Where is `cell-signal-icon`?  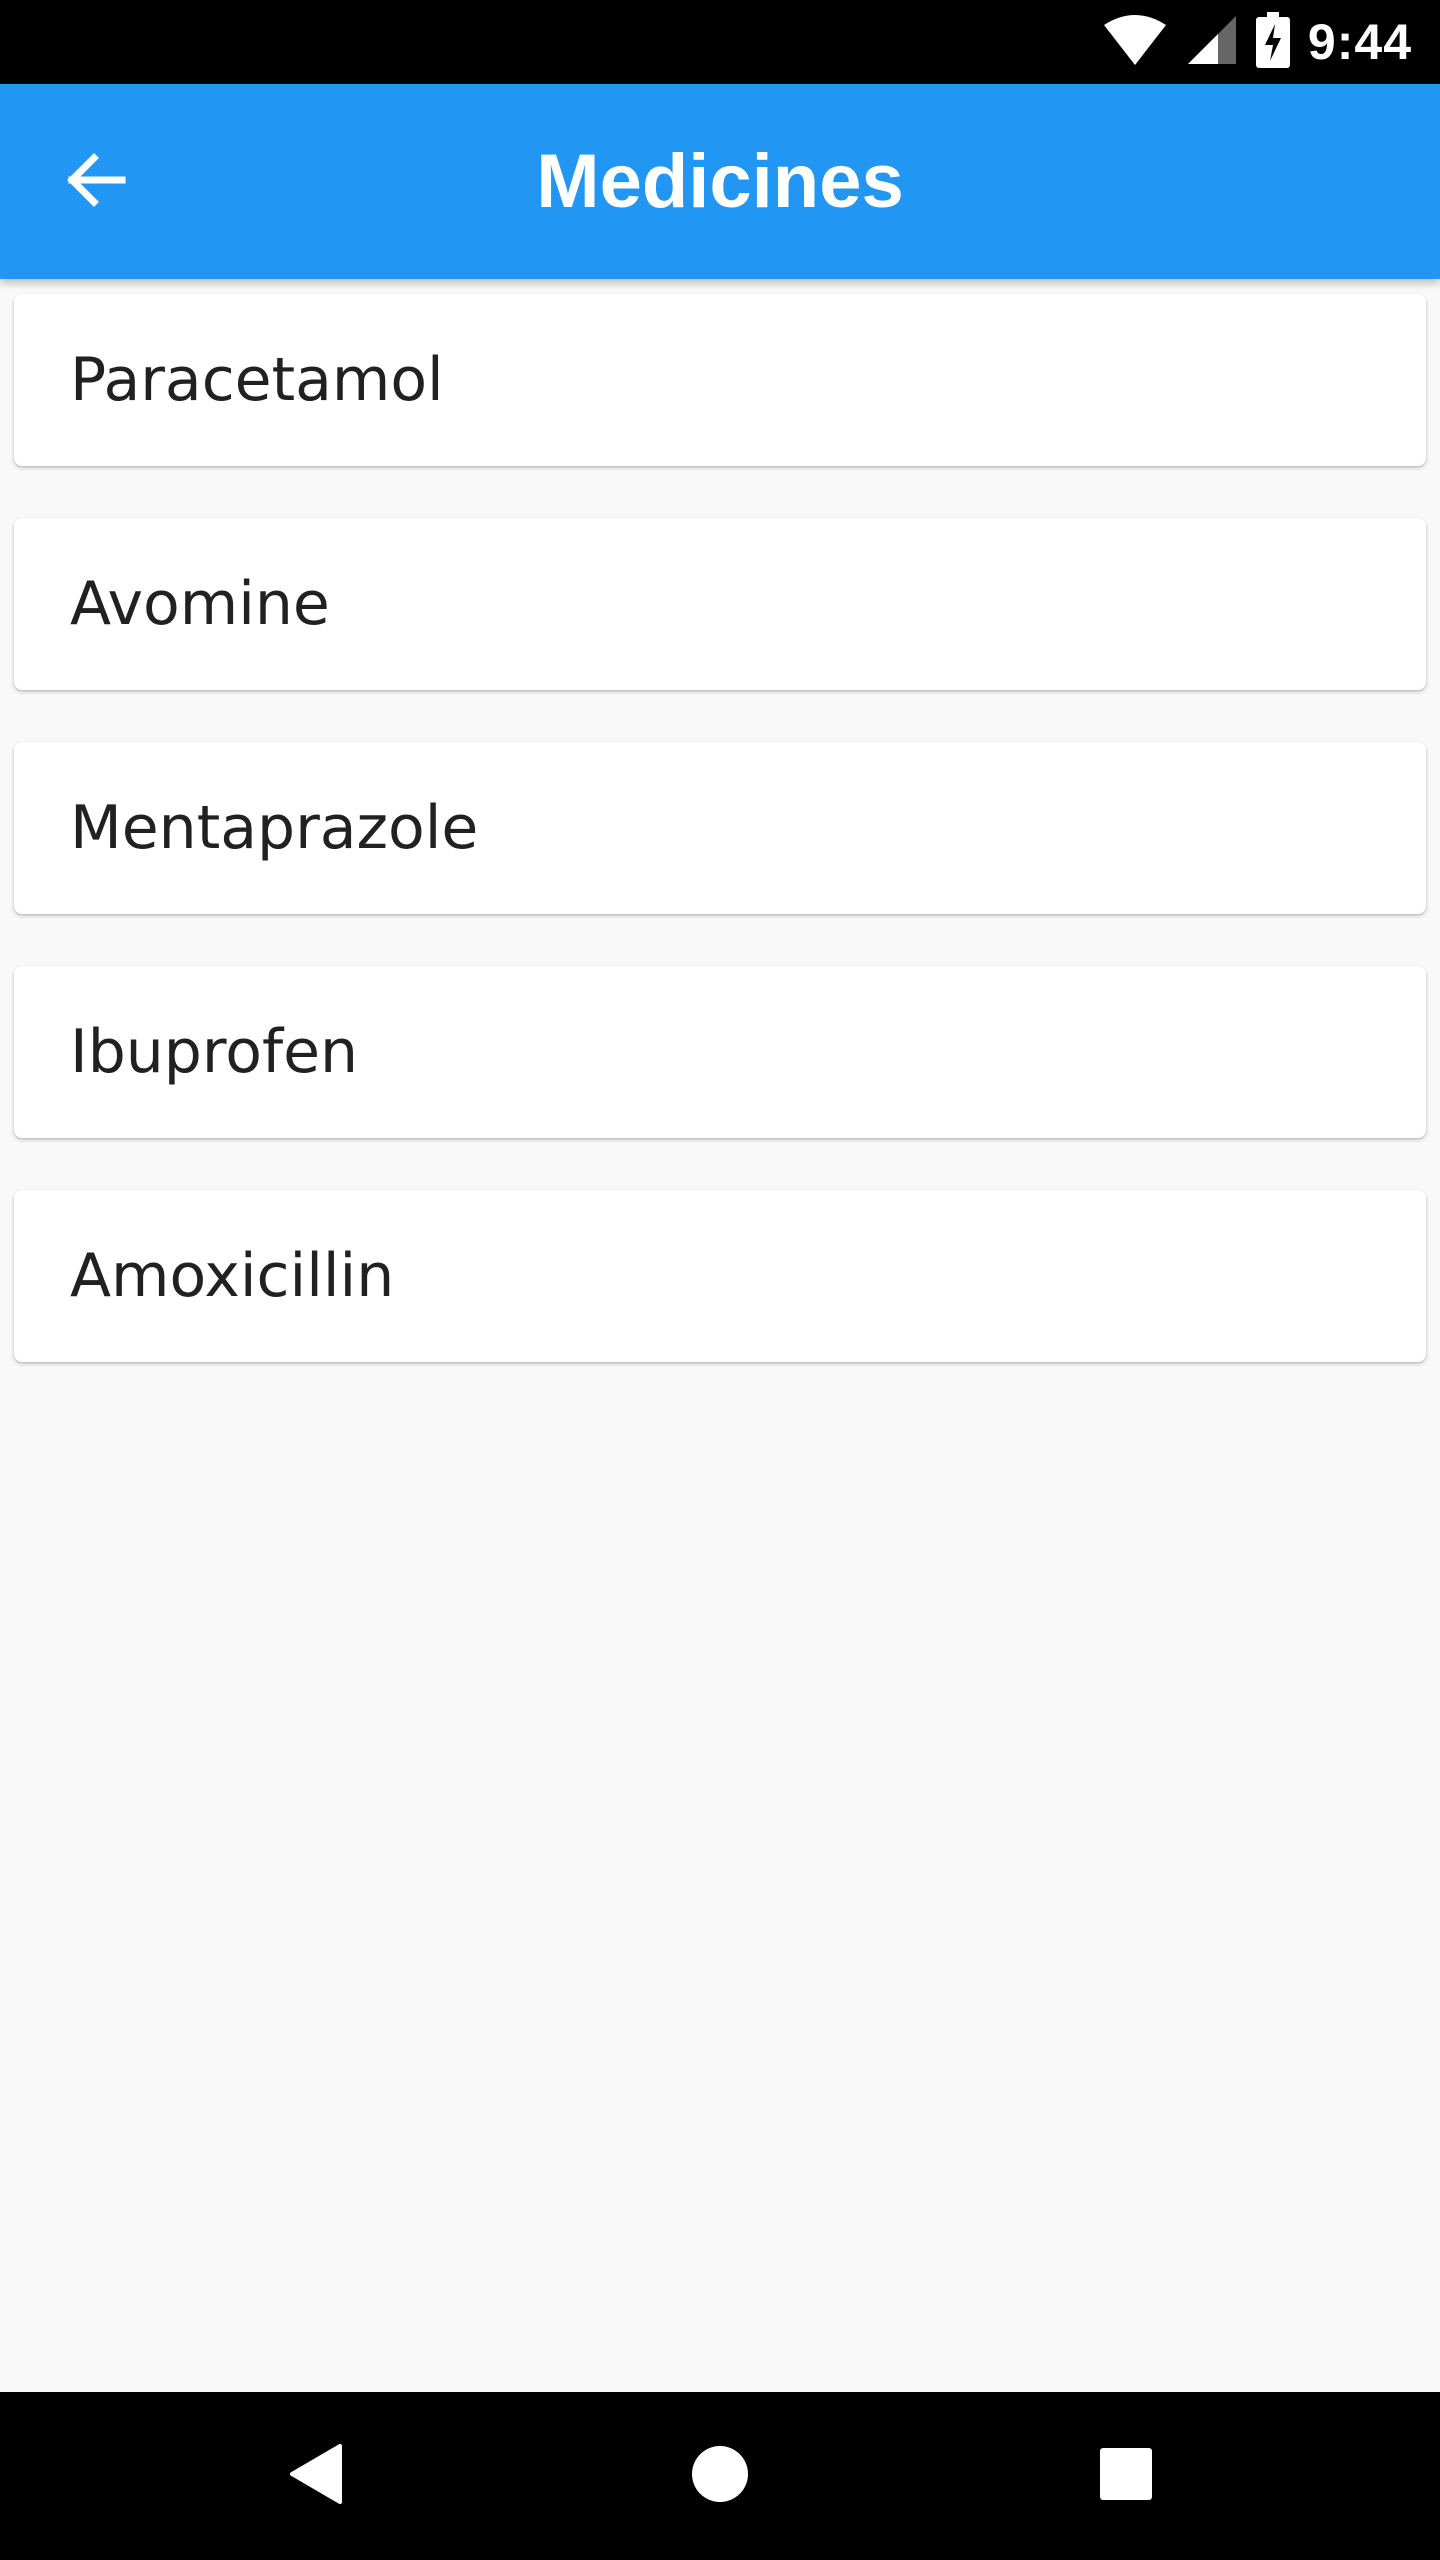
cell-signal-icon is located at coordinates (1212, 42).